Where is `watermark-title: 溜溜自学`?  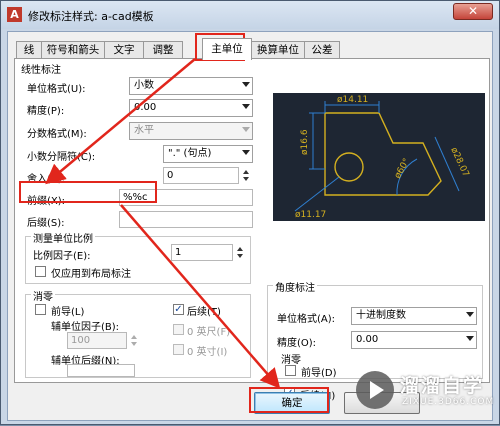
watermark-title: 溜溜自学 is located at coordinates (442, 386).